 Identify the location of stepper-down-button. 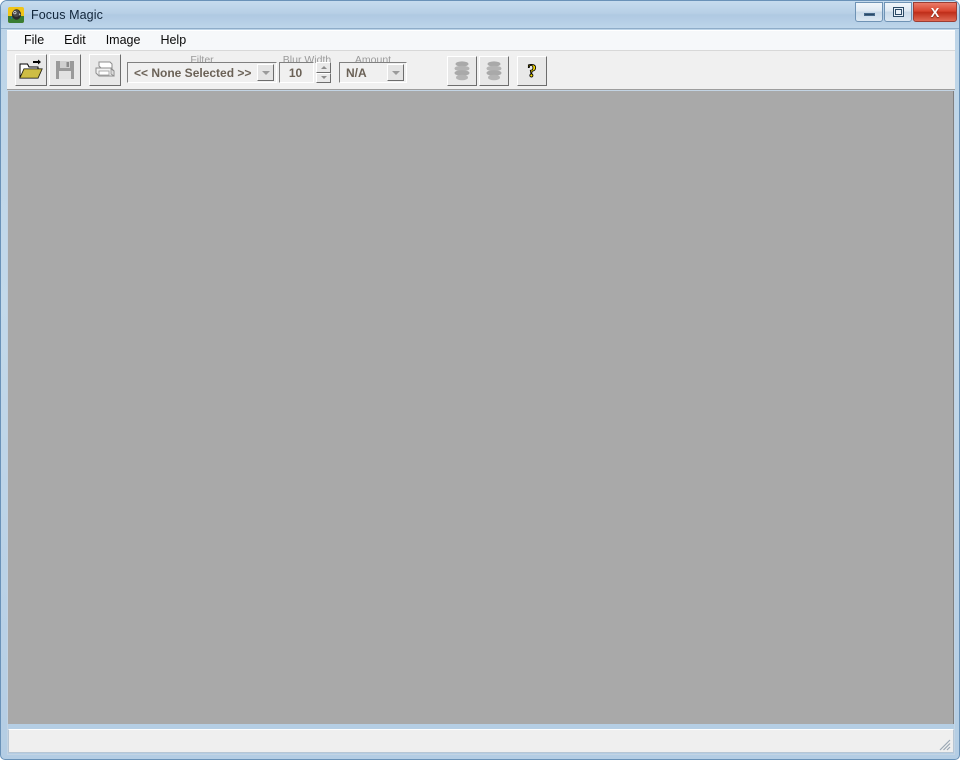
(323, 77).